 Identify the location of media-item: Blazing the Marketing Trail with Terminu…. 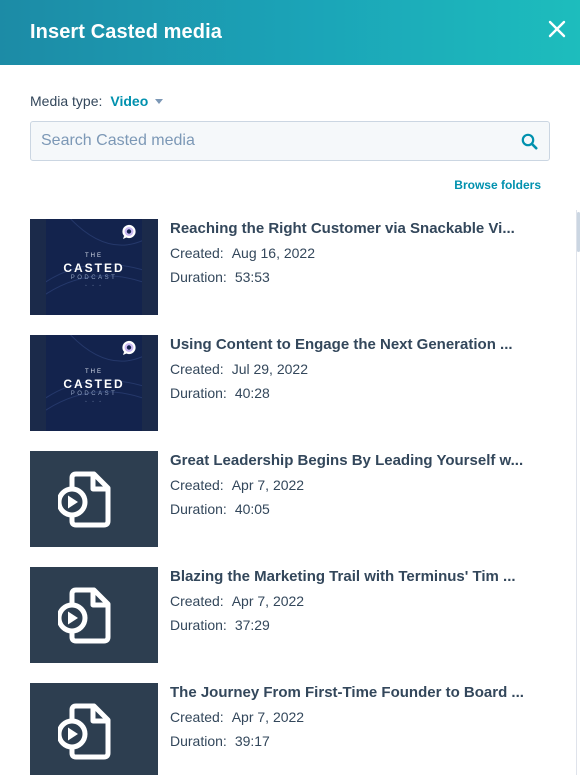
(290, 625).